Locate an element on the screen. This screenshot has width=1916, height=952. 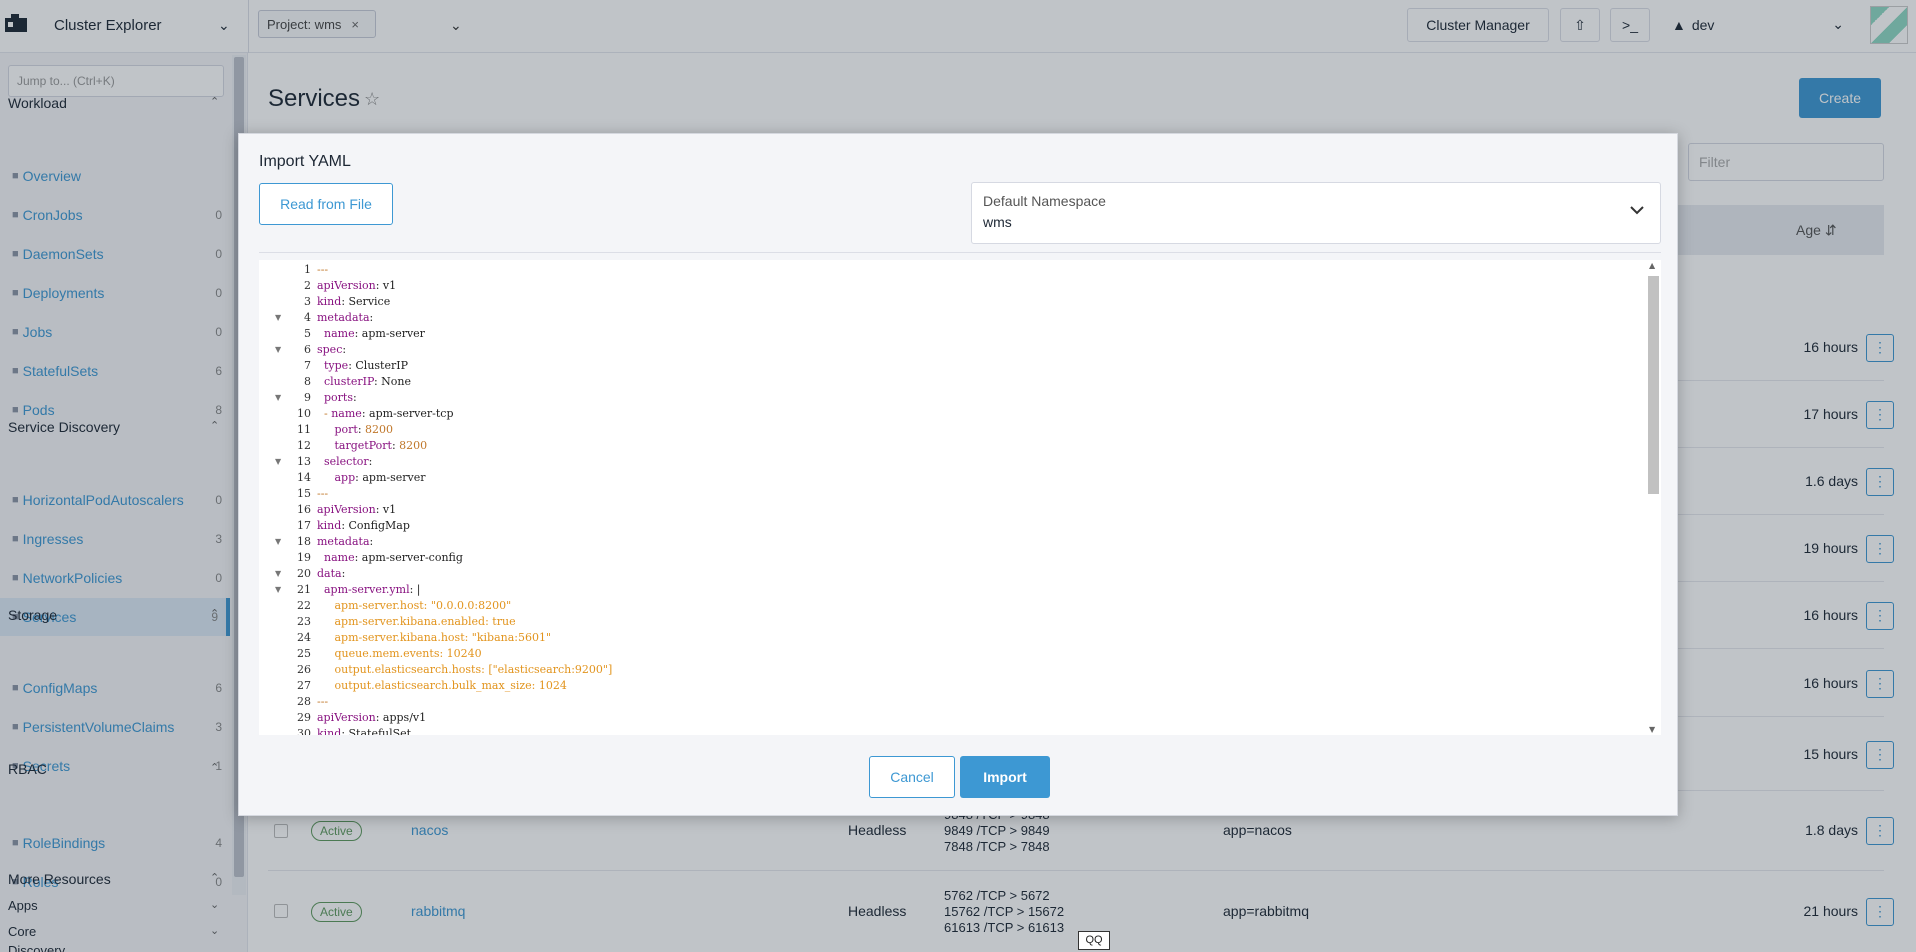
code-token: --- is located at coordinates (323, 269).